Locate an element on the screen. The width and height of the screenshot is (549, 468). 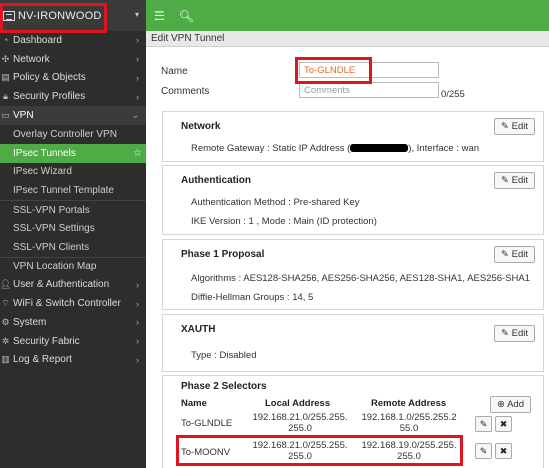
name-input: To-GLNDLE is located at coordinates (369, 70).